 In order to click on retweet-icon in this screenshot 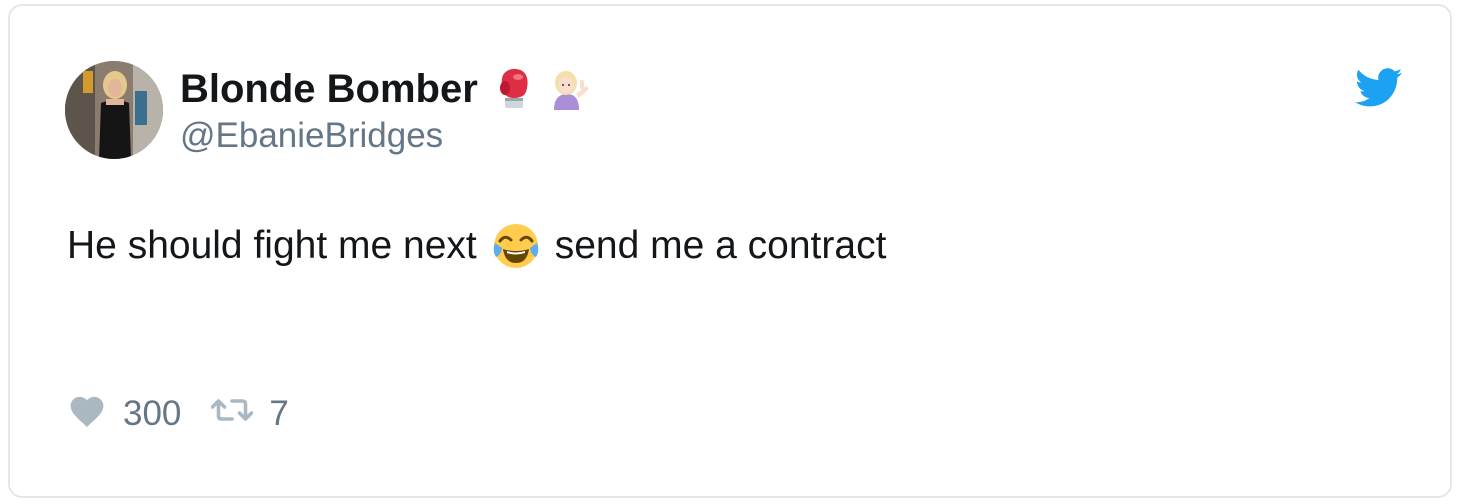, I will do `click(232, 414)`.